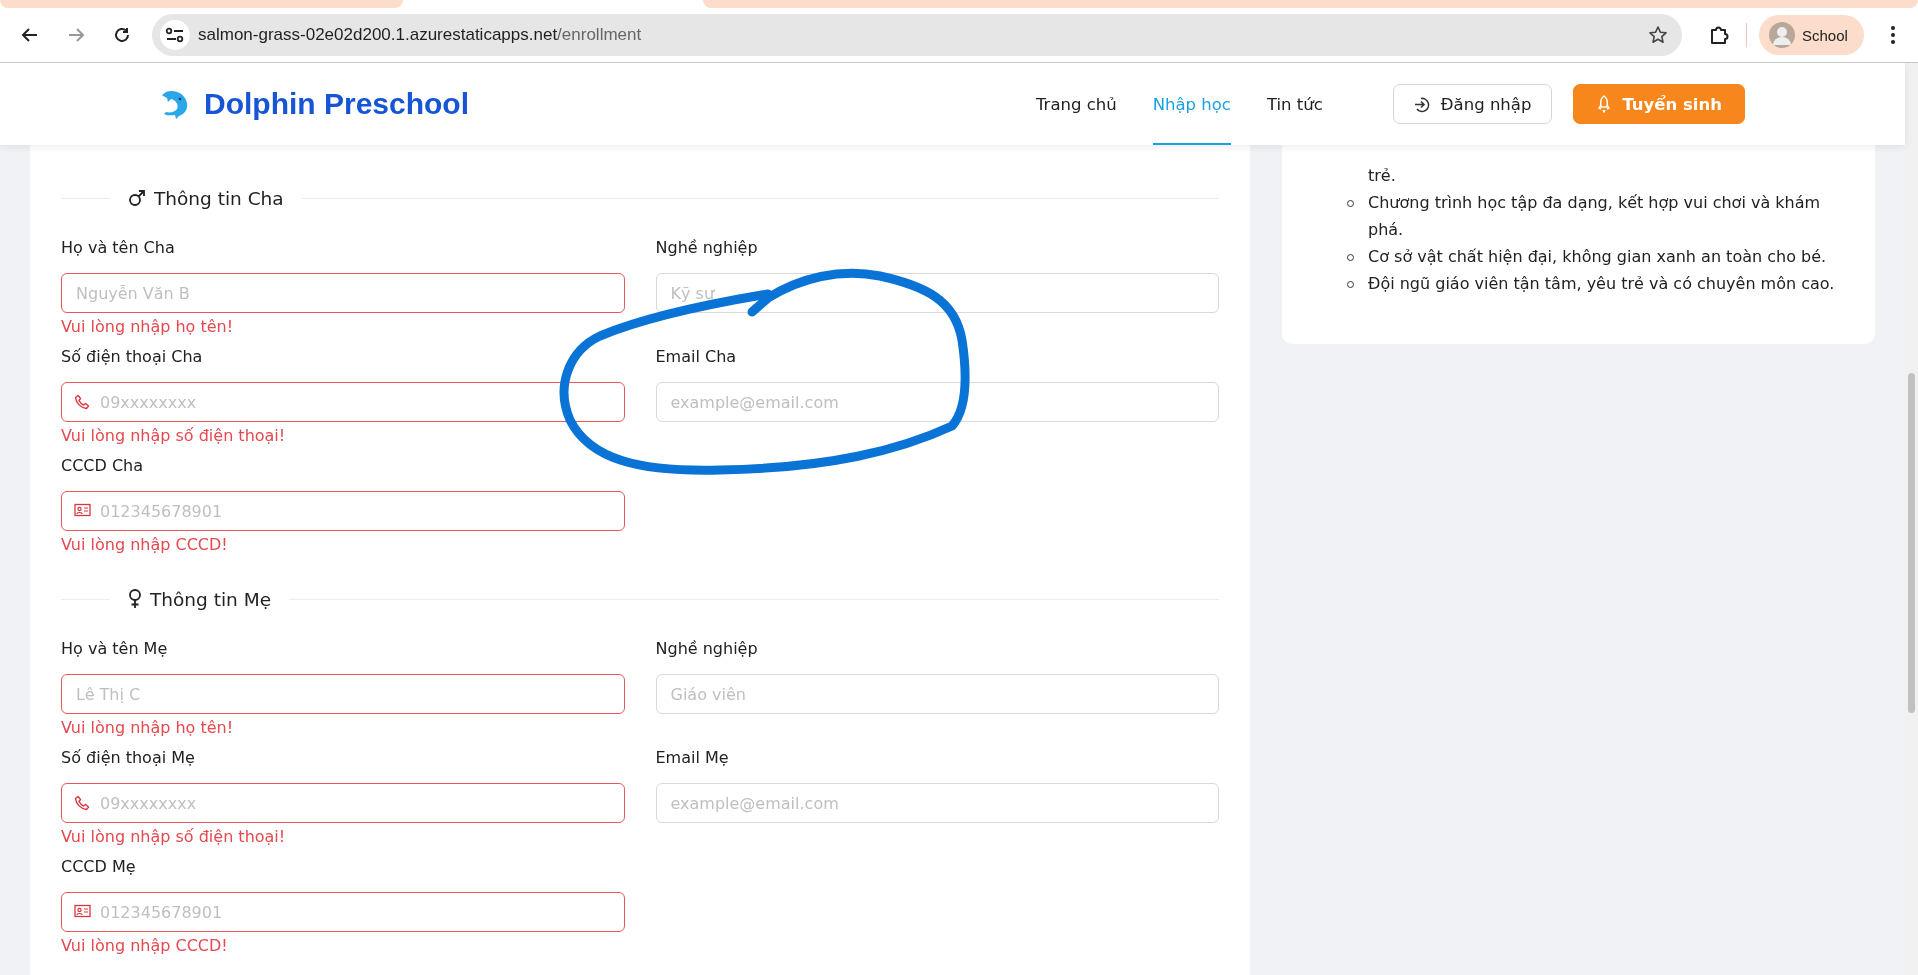  Describe the element at coordinates (76, 35) in the screenshot. I see `forward-icon` at that location.